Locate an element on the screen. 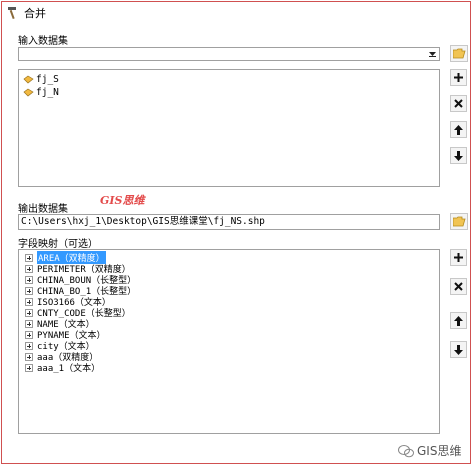 This screenshot has width=474, height=467. title-bar: 合并 is located at coordinates (26, 13).